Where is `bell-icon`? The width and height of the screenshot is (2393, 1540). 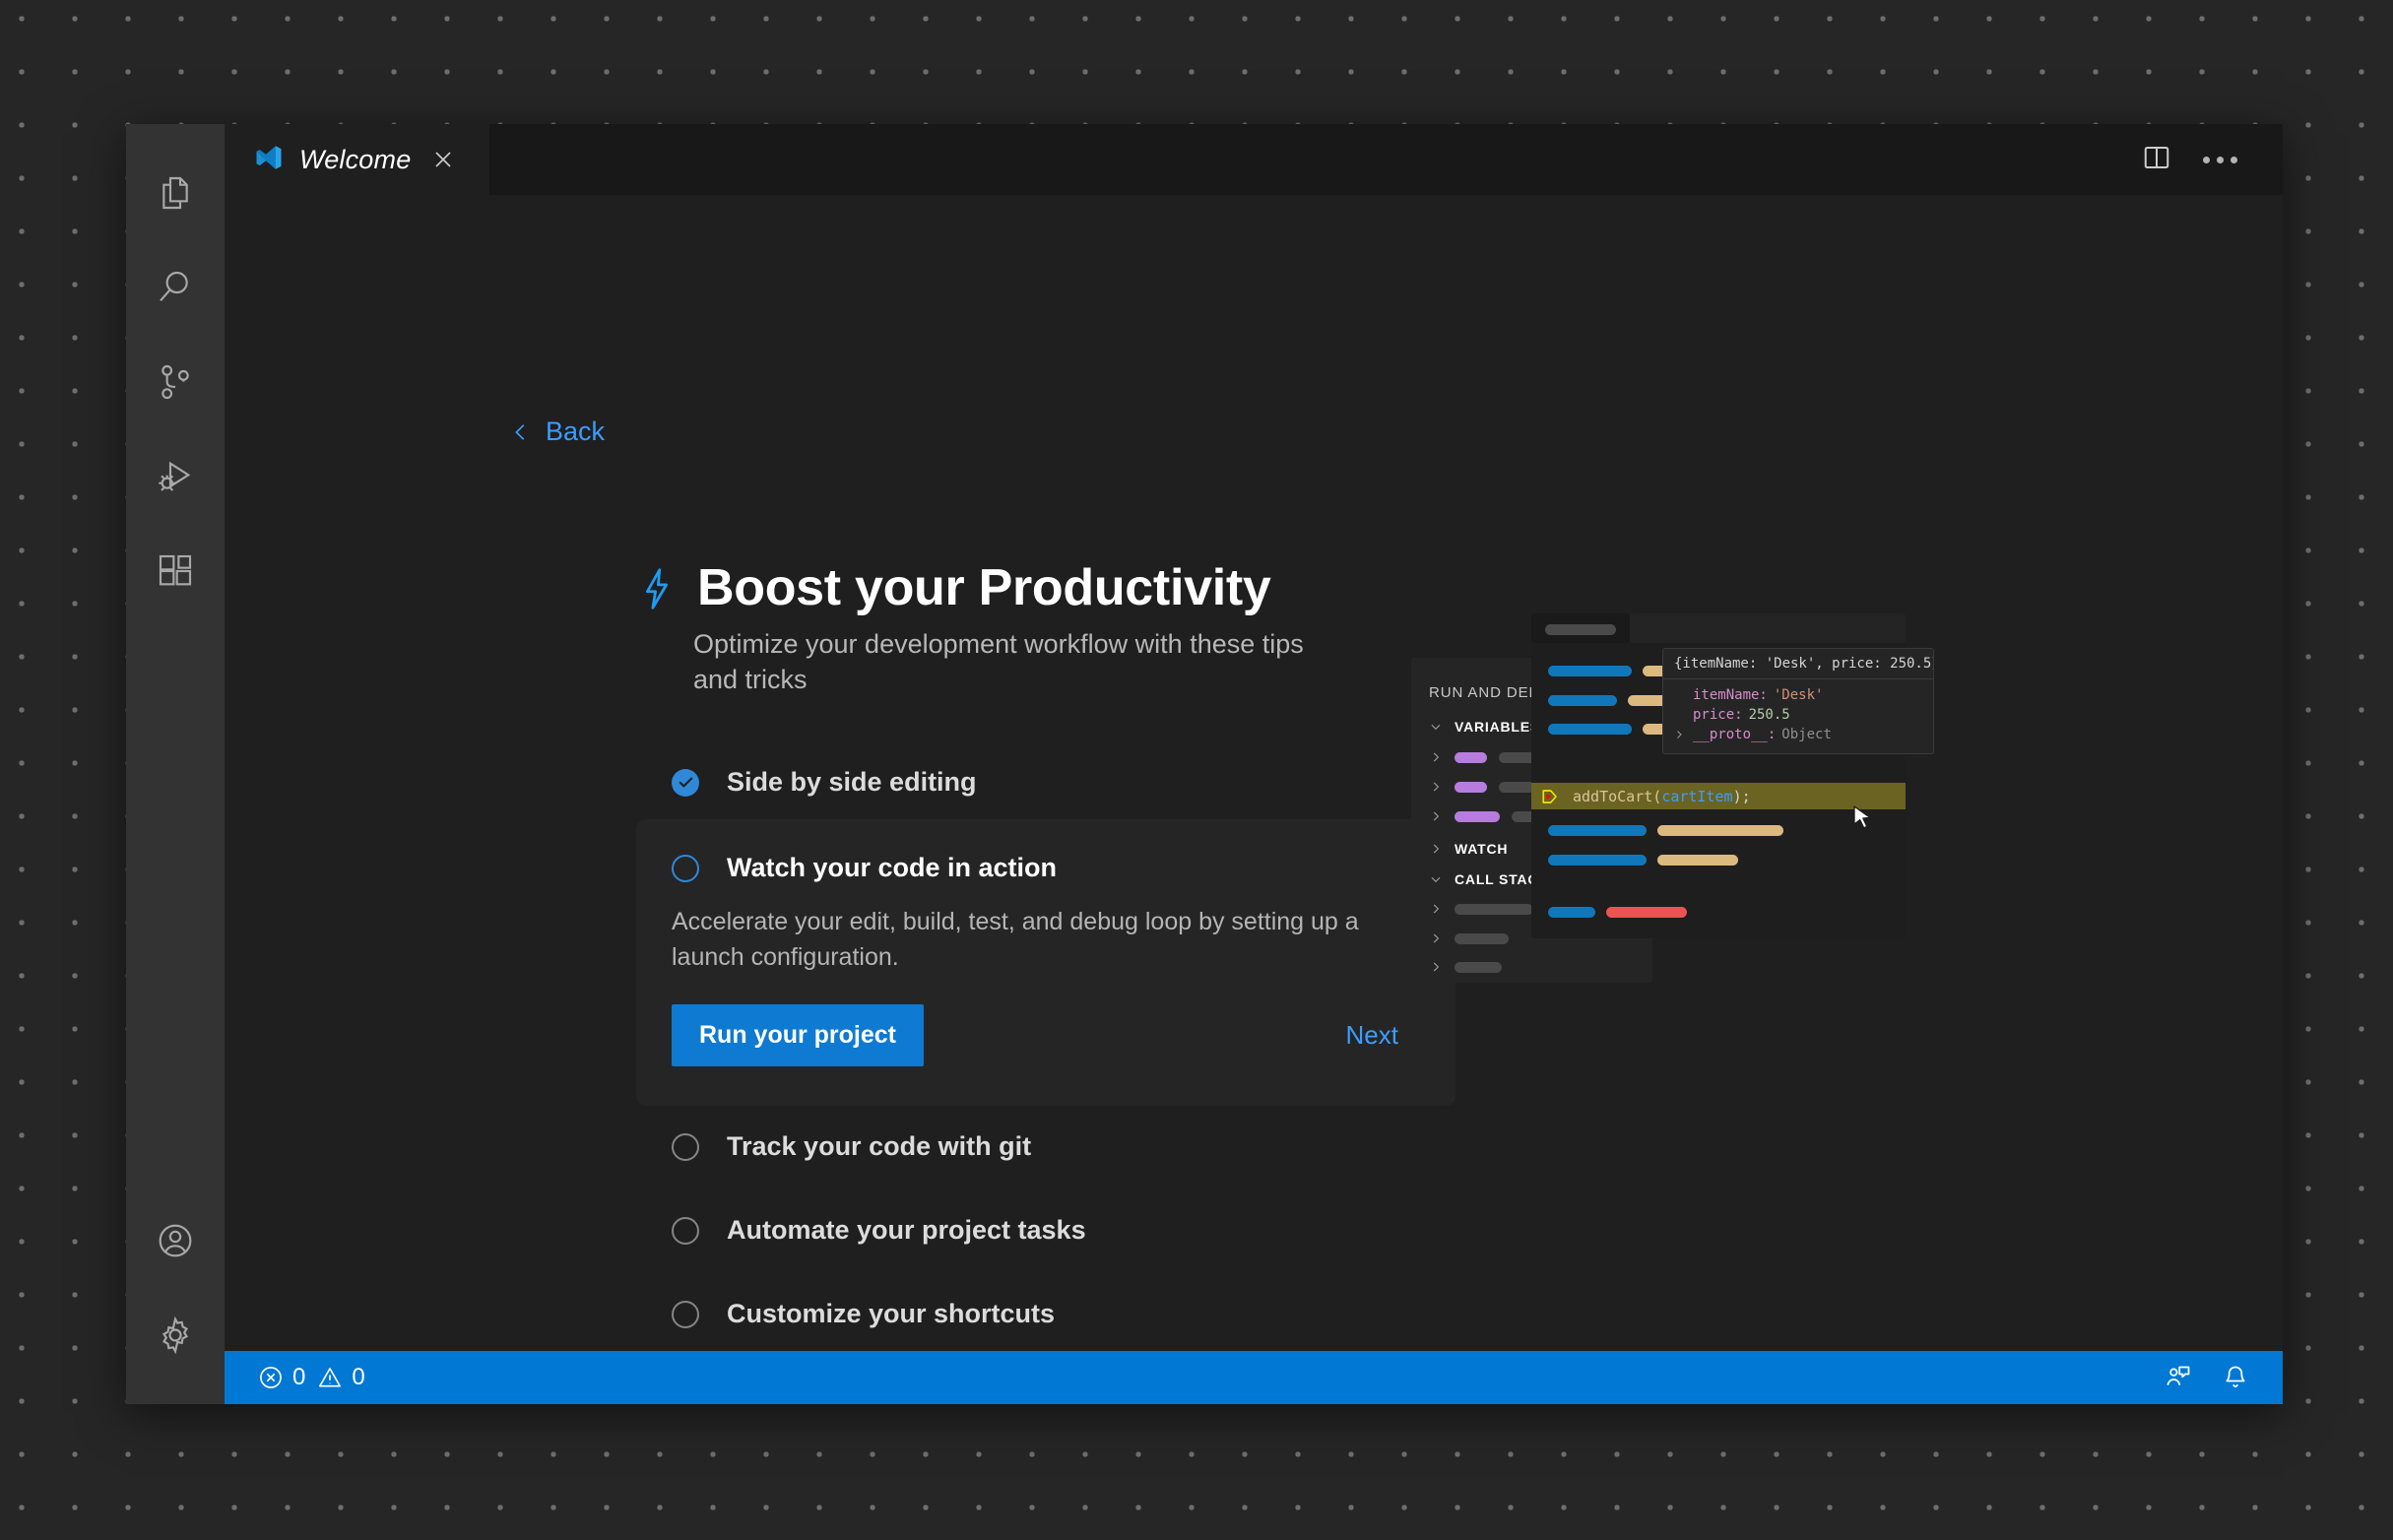
bell-icon is located at coordinates (2235, 1377).